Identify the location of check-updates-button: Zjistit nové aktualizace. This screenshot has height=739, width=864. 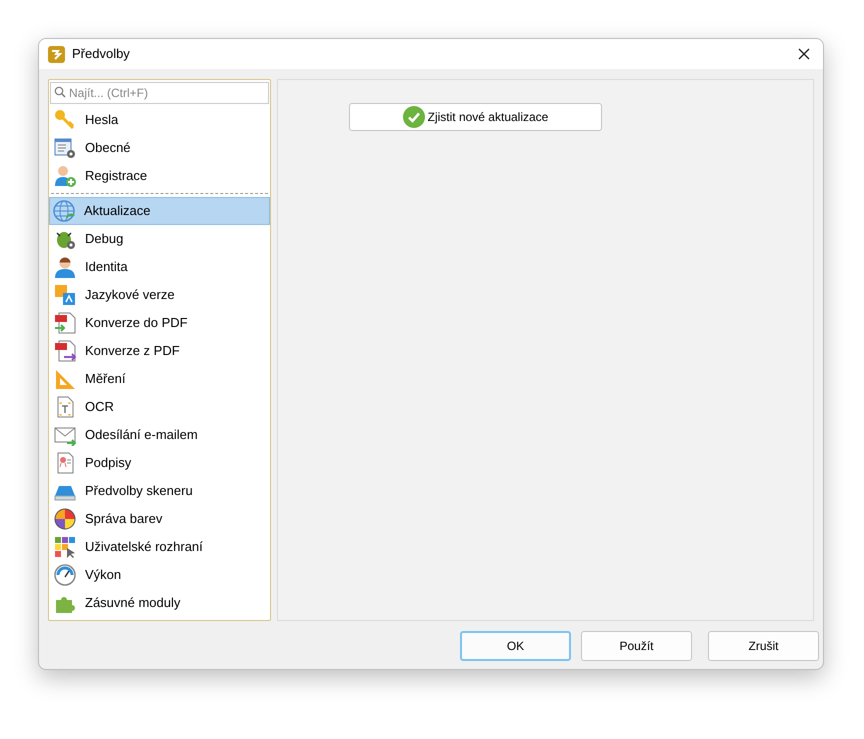
(475, 117).